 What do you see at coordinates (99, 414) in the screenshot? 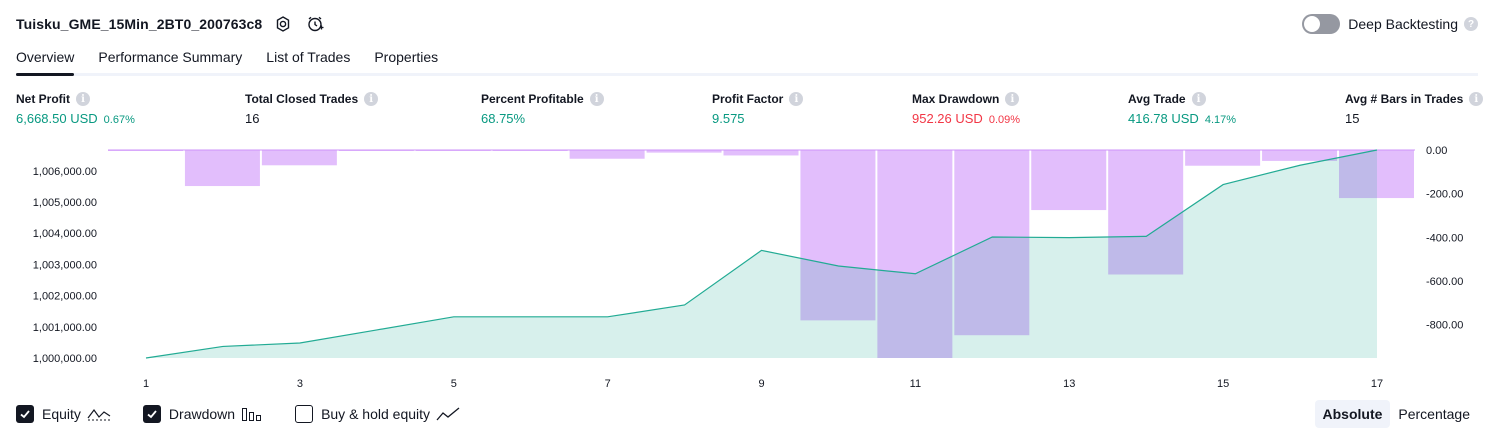
I see `equity-line-icon` at bounding box center [99, 414].